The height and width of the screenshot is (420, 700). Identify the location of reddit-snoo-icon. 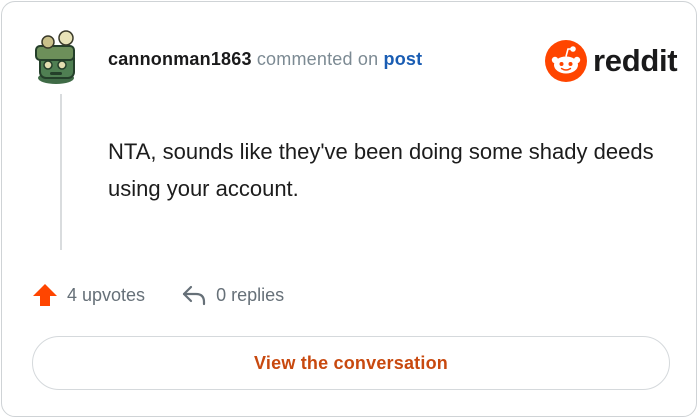
(566, 61).